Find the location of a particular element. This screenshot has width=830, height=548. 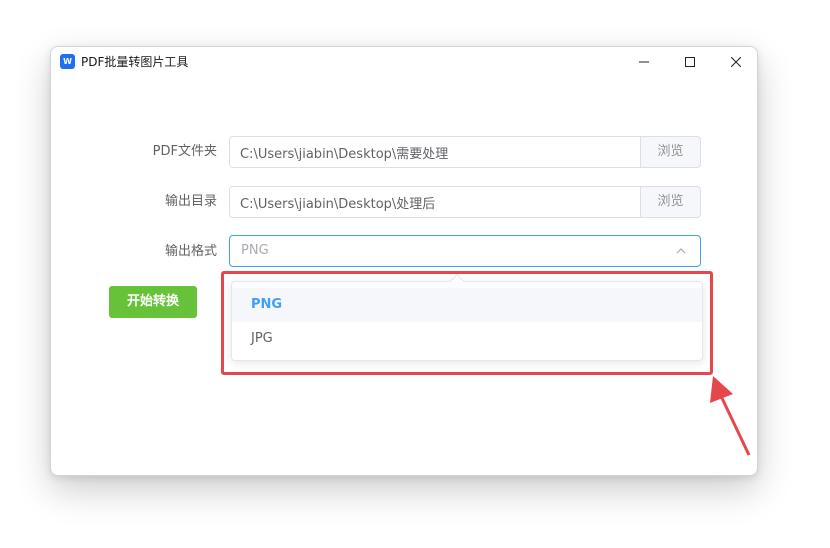

maximize-button is located at coordinates (690, 62).